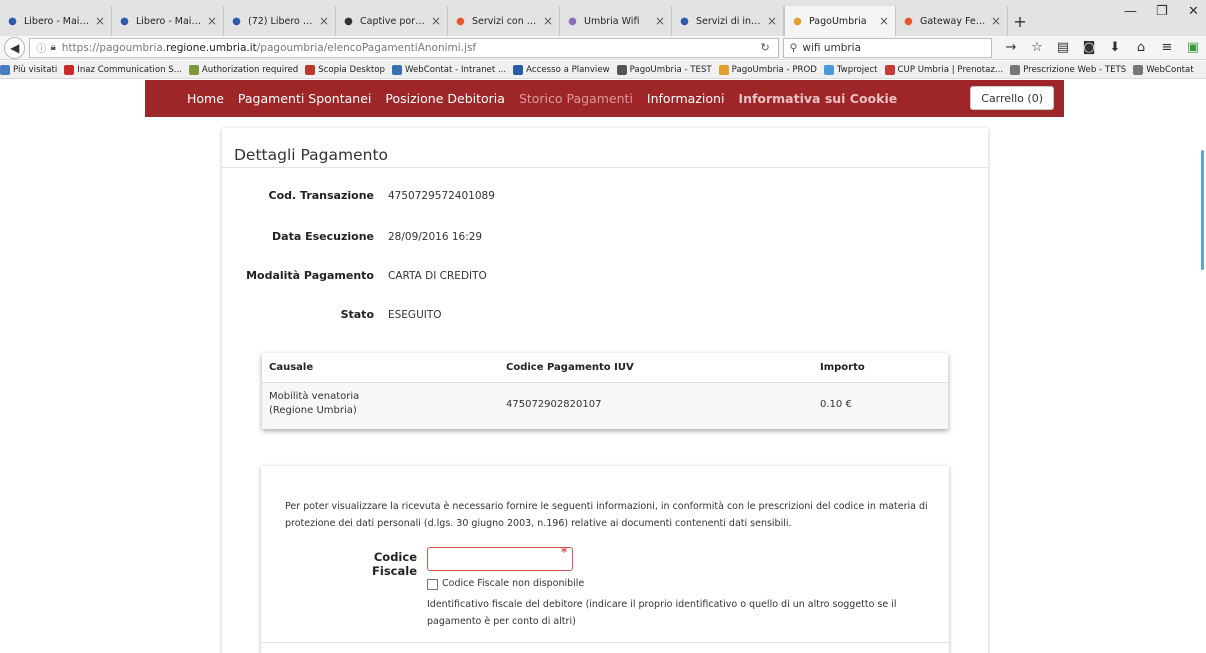 This screenshot has width=1206, height=653. What do you see at coordinates (605, 642) in the screenshot?
I see `panel-divider` at bounding box center [605, 642].